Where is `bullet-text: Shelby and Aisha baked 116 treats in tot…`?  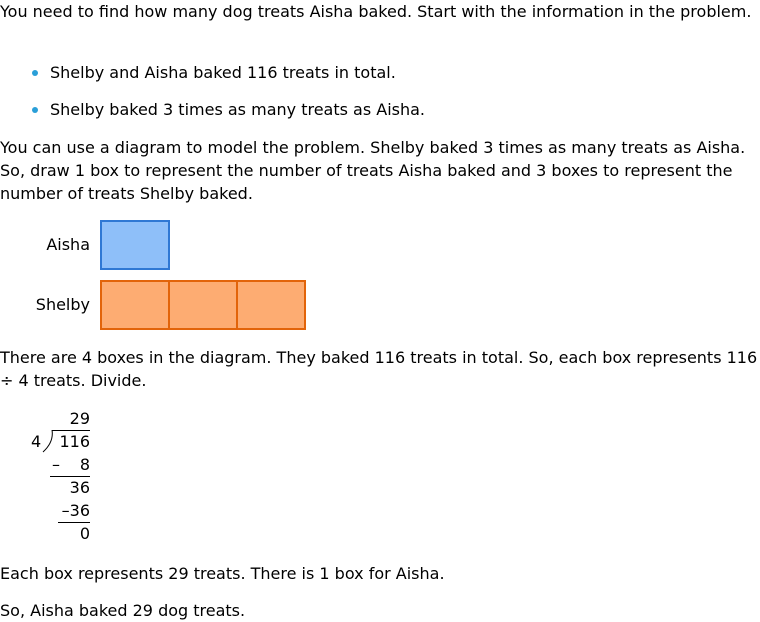
bullet-text: Shelby and Aisha baked 116 treats in tot… is located at coordinates (223, 72).